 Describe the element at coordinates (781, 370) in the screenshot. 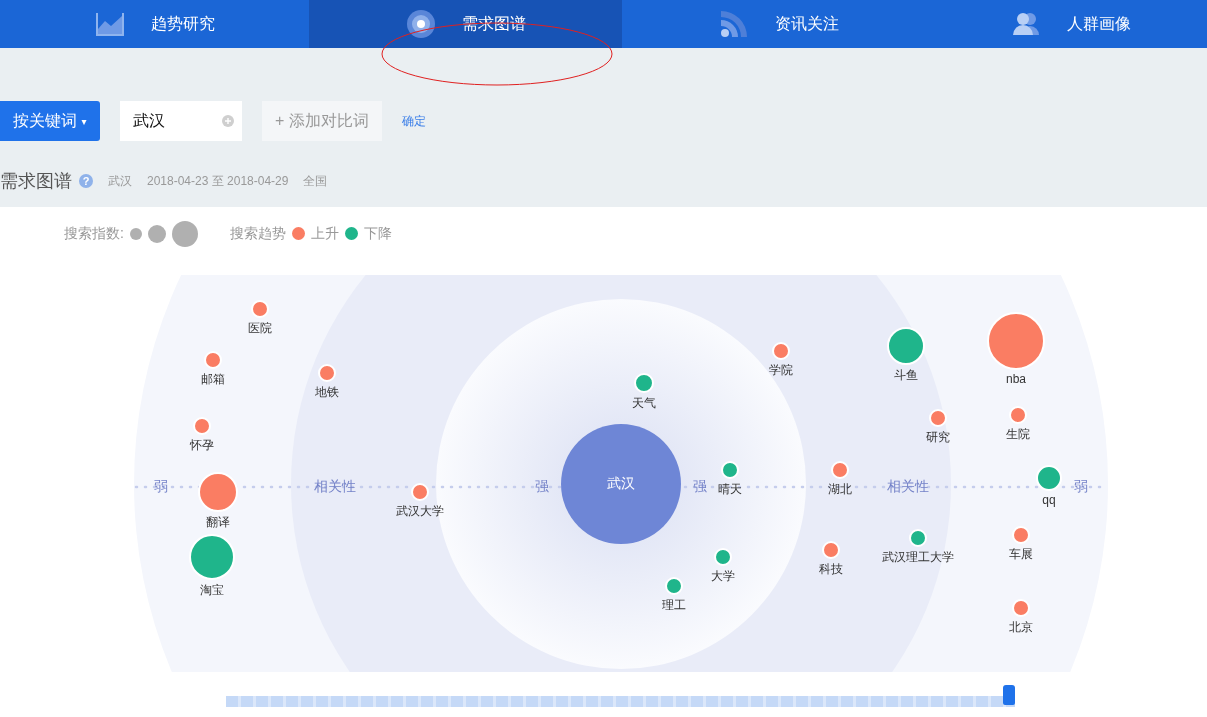

I see `keyword-label: 学院` at that location.